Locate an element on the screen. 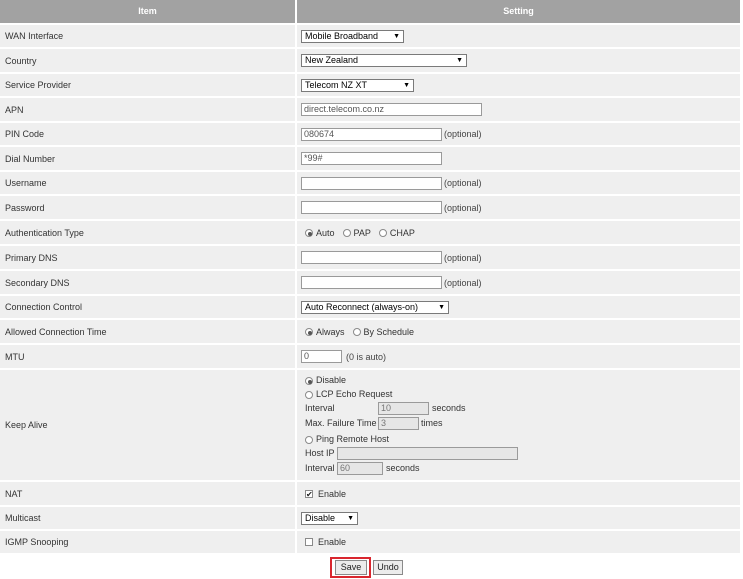 The height and width of the screenshot is (579, 743). row-apn: APN direct.telecom.co.nz is located at coordinates (370, 109).